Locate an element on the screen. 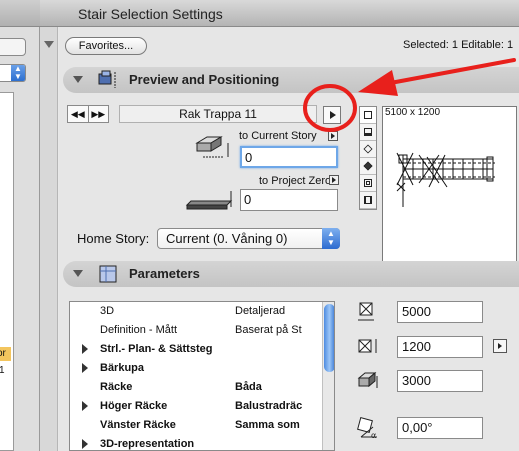  view-list-button is located at coordinates (368, 183).